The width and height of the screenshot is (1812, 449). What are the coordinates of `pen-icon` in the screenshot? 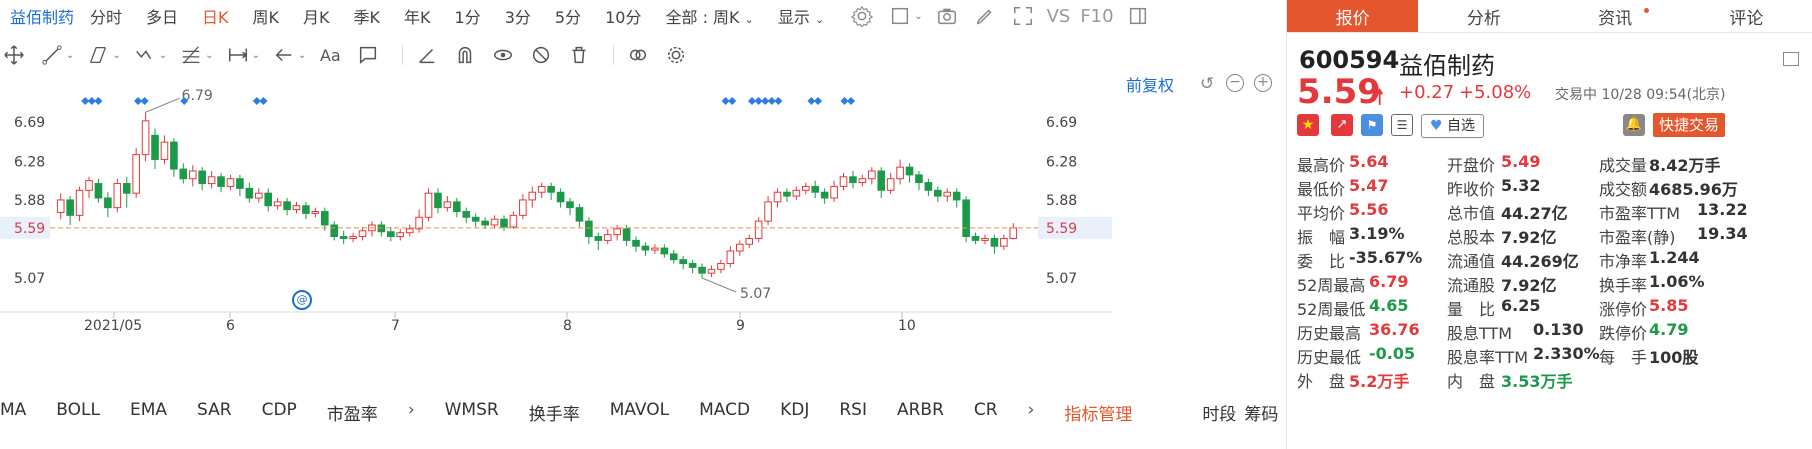 It's located at (985, 16).